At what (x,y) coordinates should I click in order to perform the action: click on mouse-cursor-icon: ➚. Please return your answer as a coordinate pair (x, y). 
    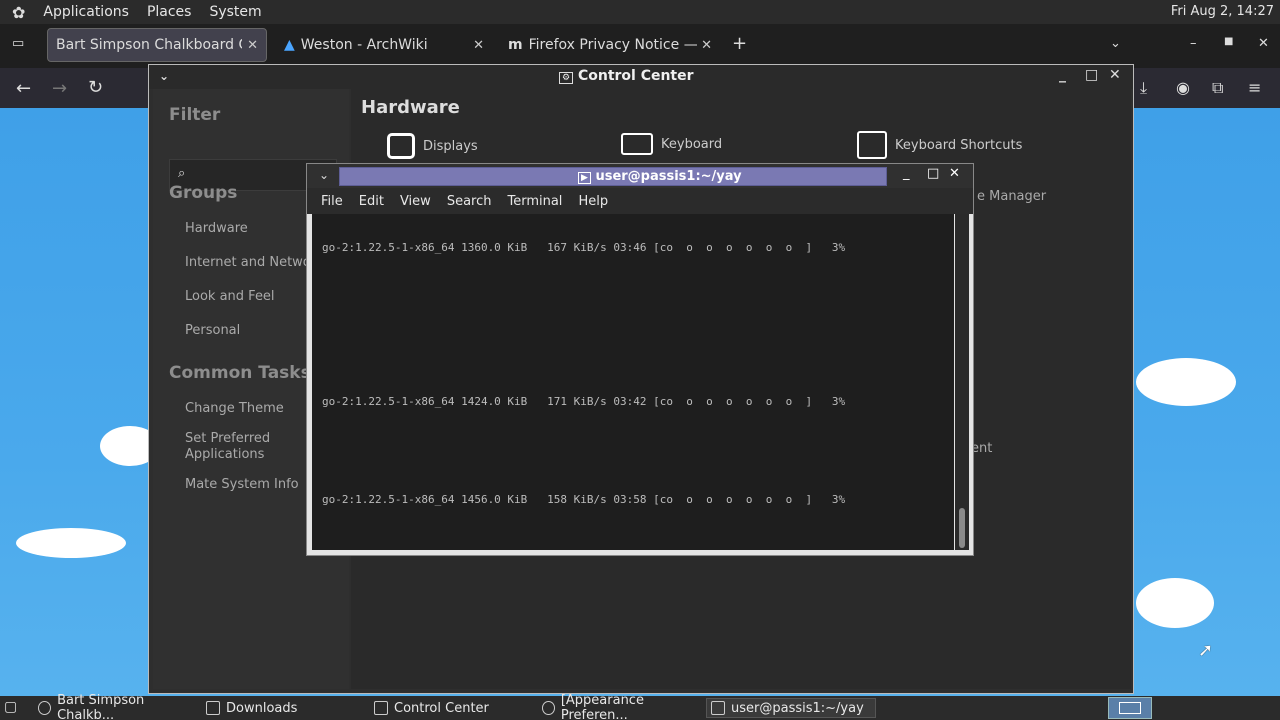
    Looking at the image, I should click on (1206, 650).